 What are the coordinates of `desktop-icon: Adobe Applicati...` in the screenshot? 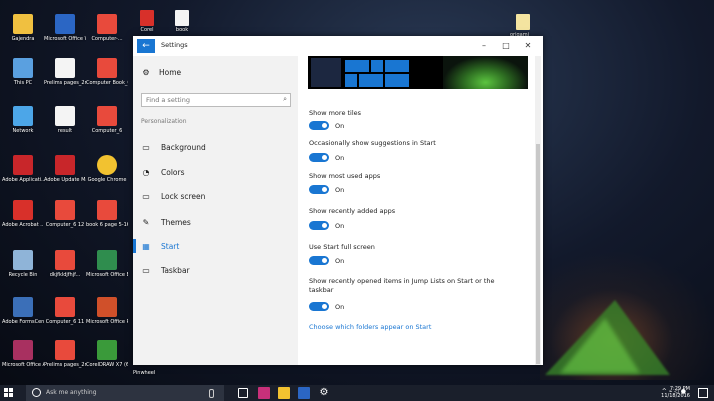 It's located at (23, 169).